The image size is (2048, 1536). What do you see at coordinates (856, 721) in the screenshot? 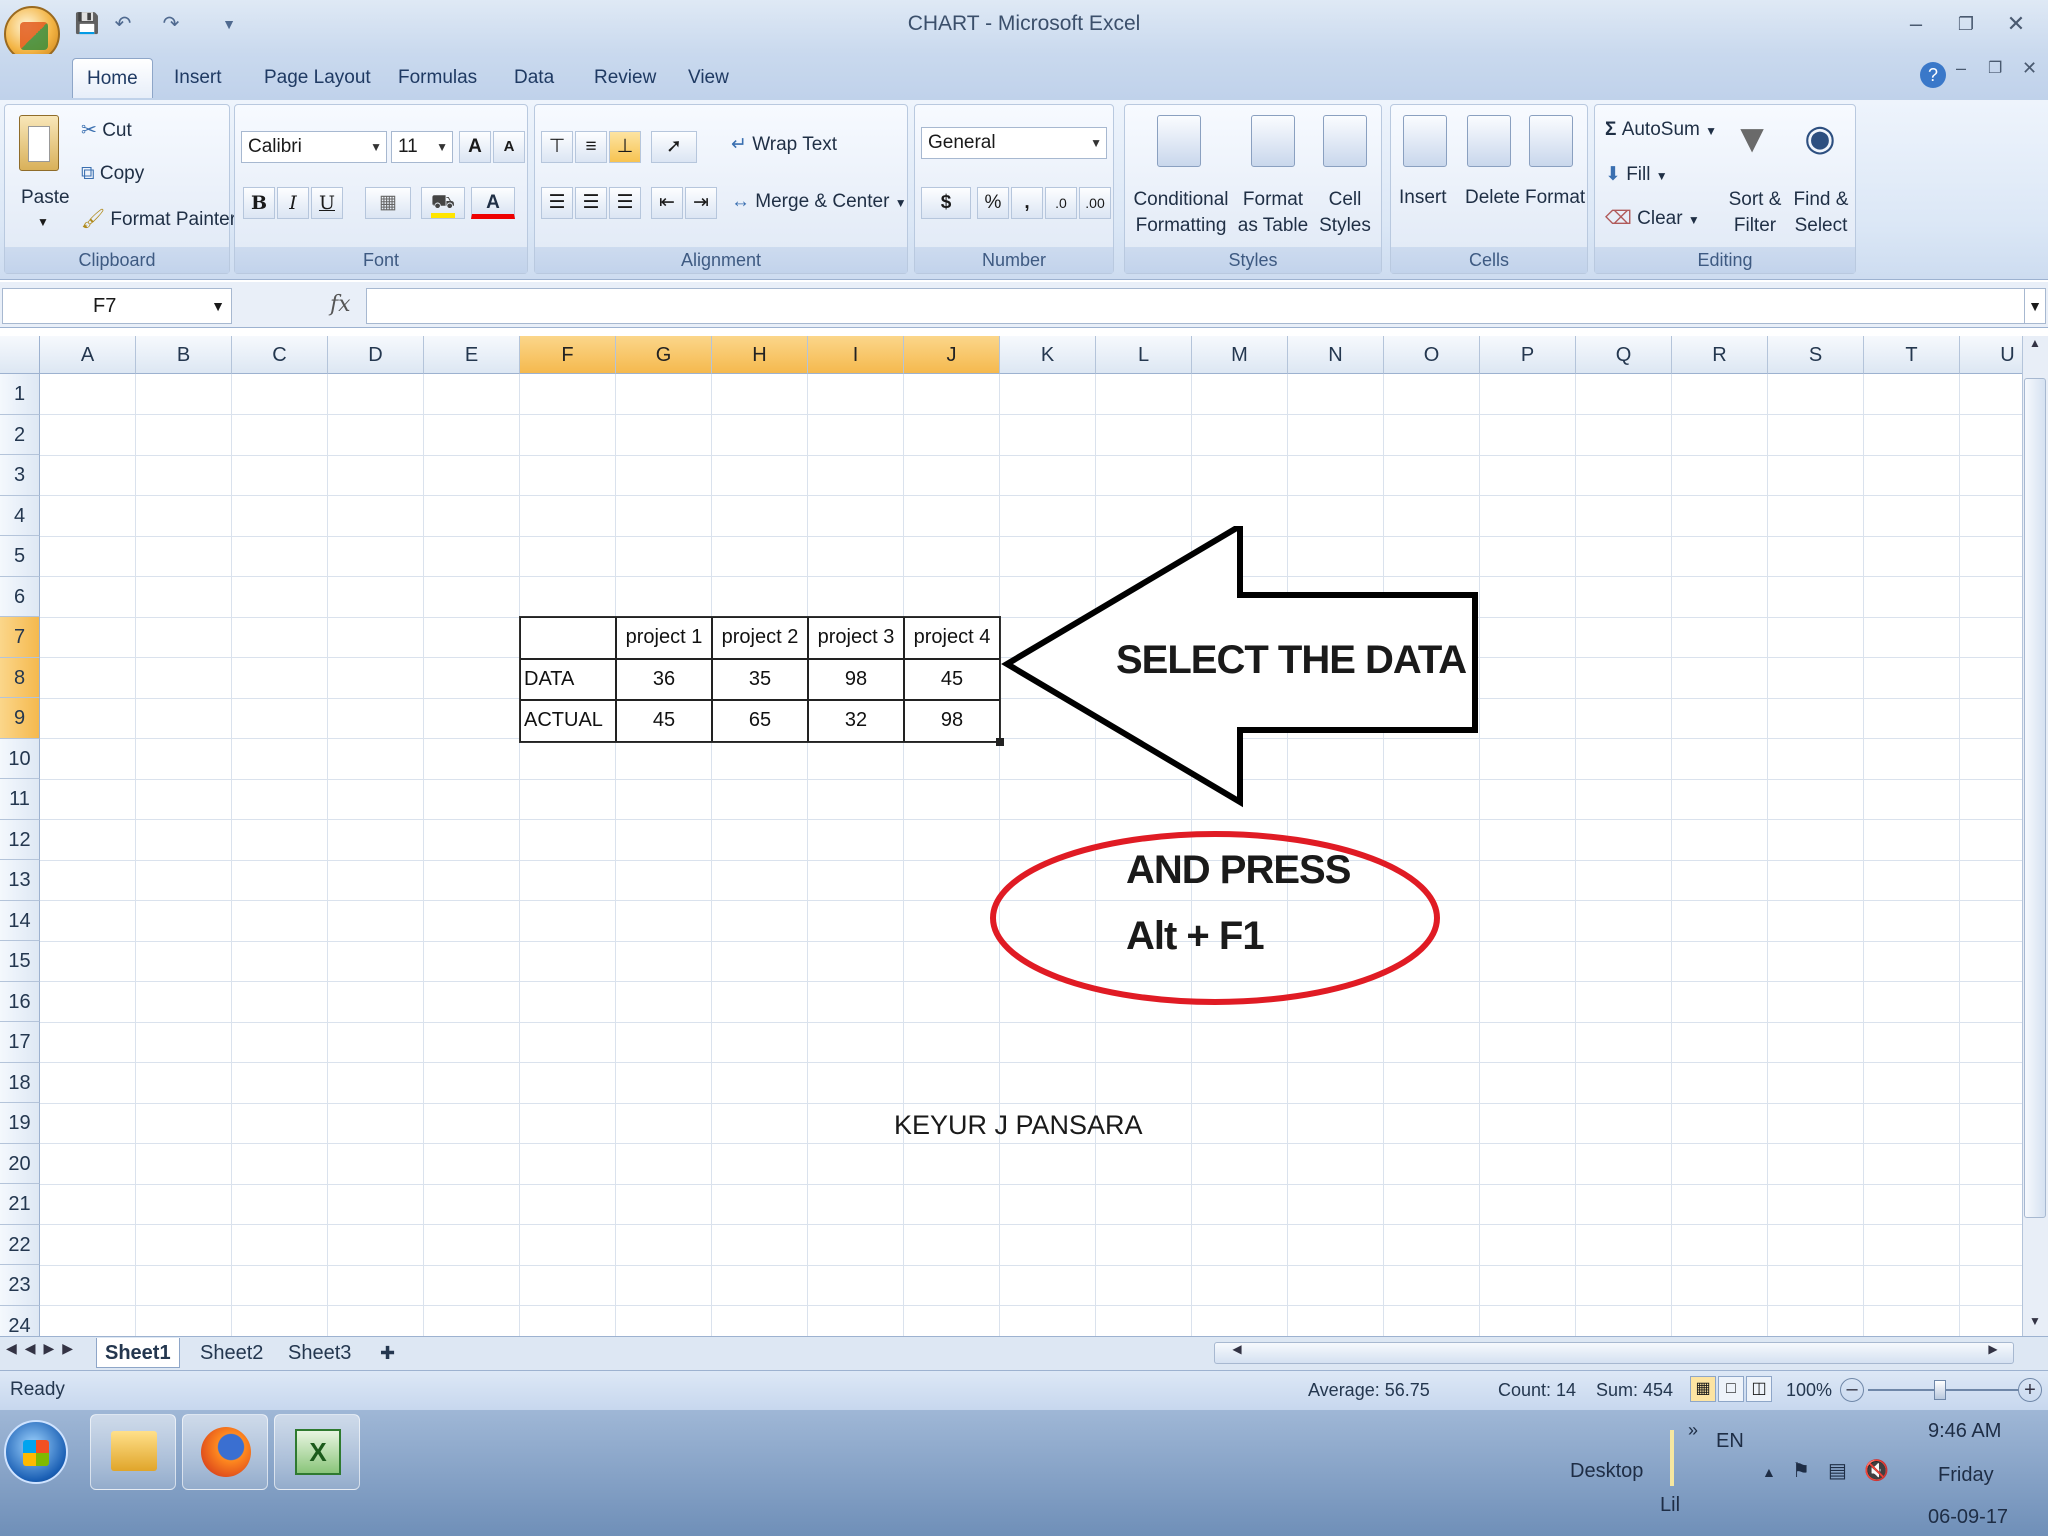
I see `table-cell: 32` at bounding box center [856, 721].